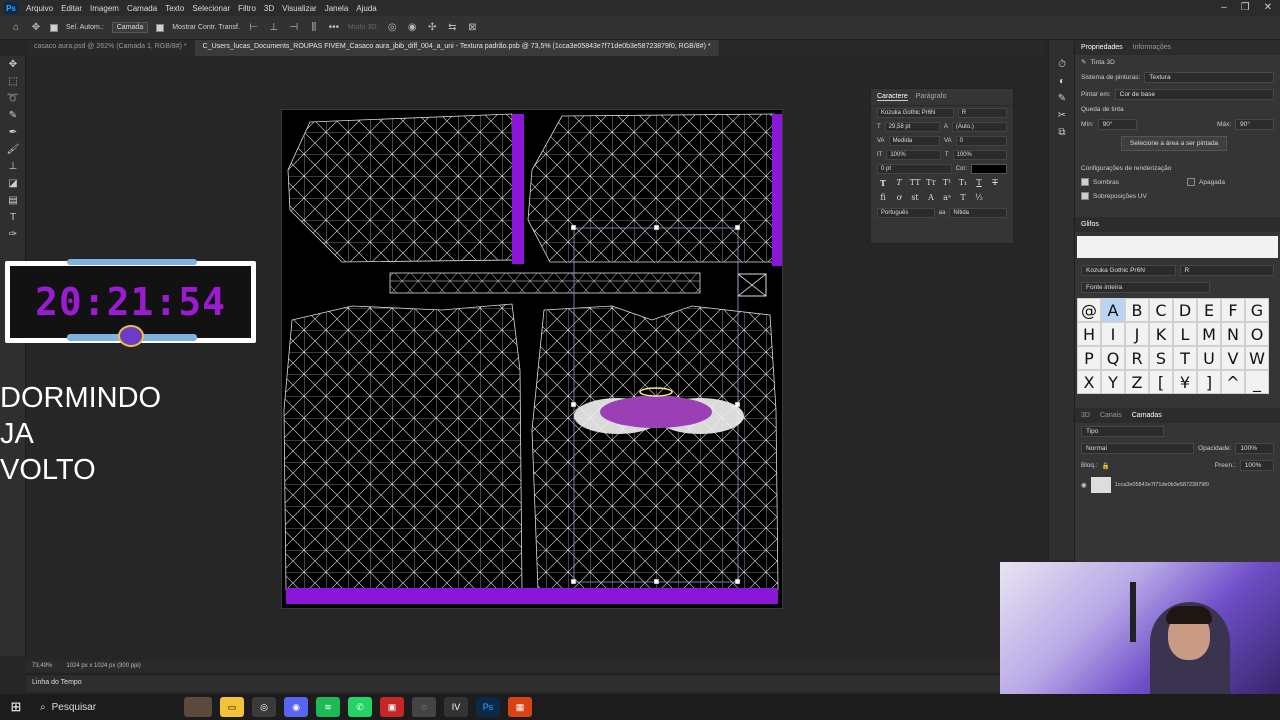 This screenshot has height=720, width=1280. Describe the element at coordinates (452, 28) in the screenshot. I see `slide-3d-icon: ⇆` at that location.